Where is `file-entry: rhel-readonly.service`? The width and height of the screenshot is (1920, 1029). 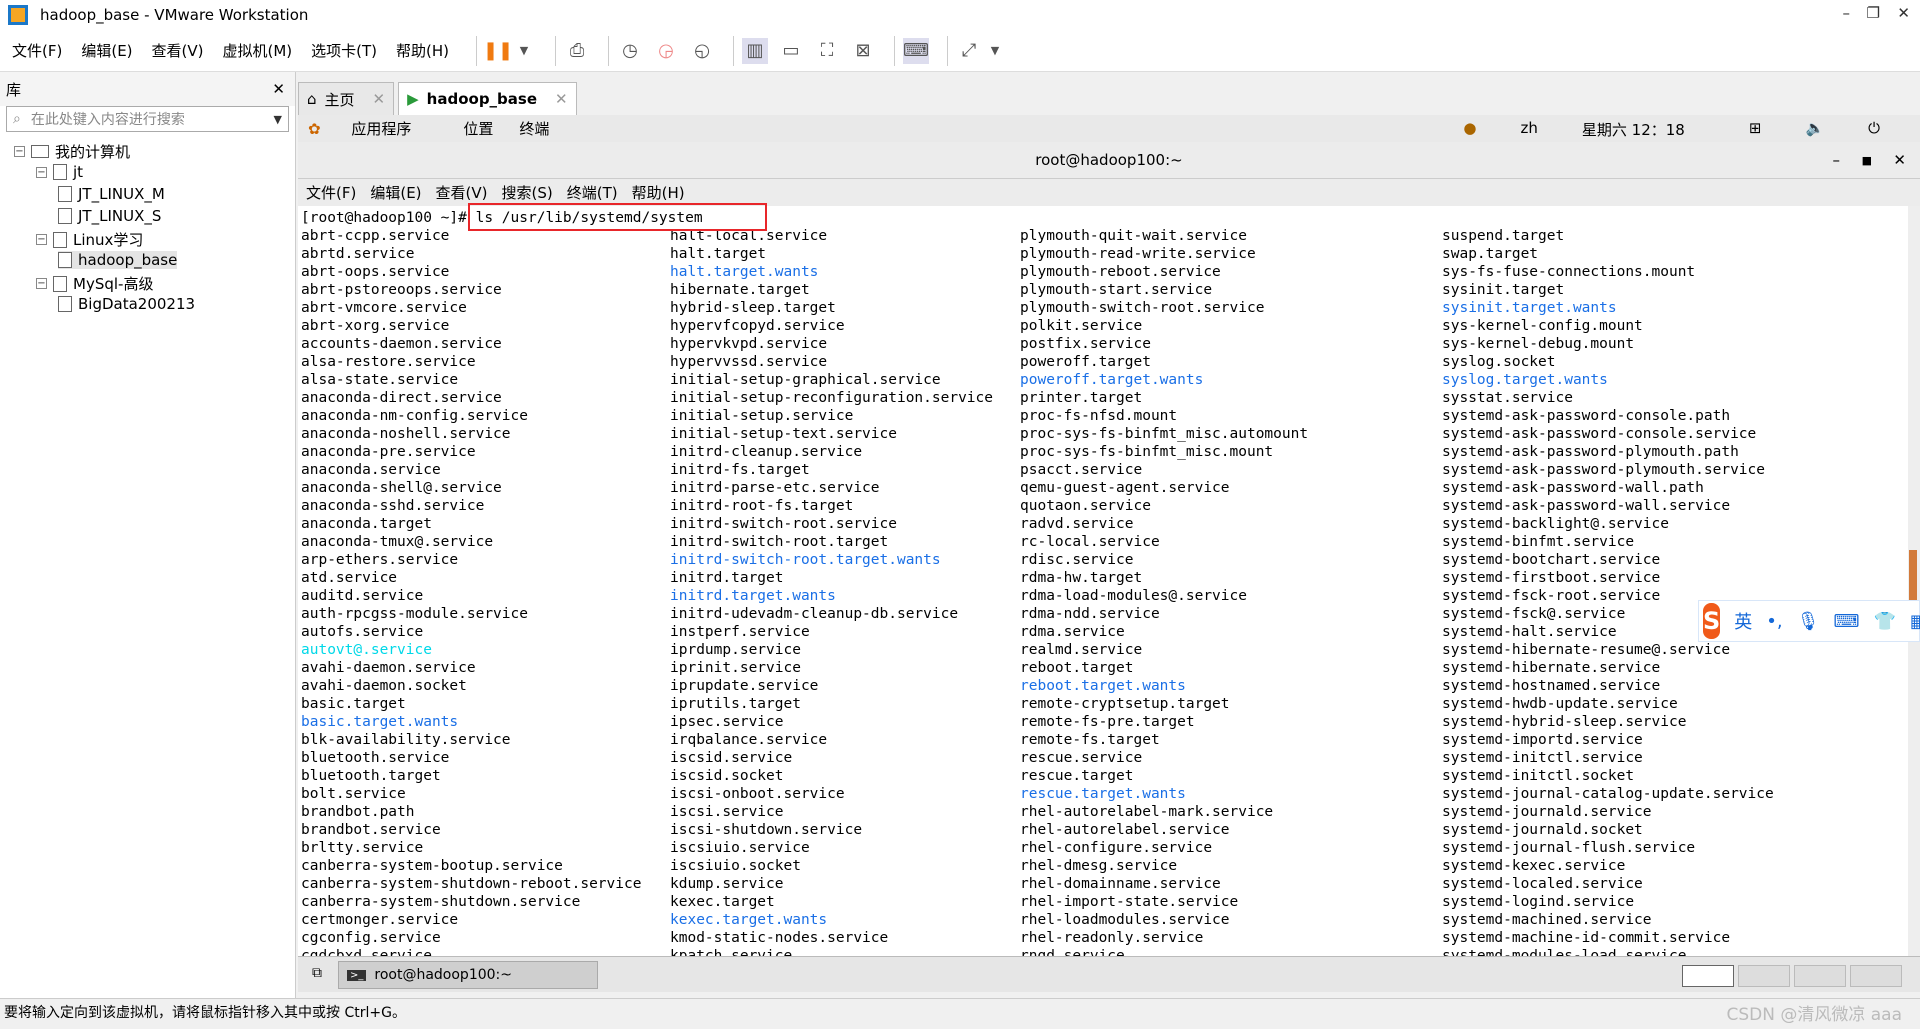 file-entry: rhel-readonly.service is located at coordinates (1112, 938).